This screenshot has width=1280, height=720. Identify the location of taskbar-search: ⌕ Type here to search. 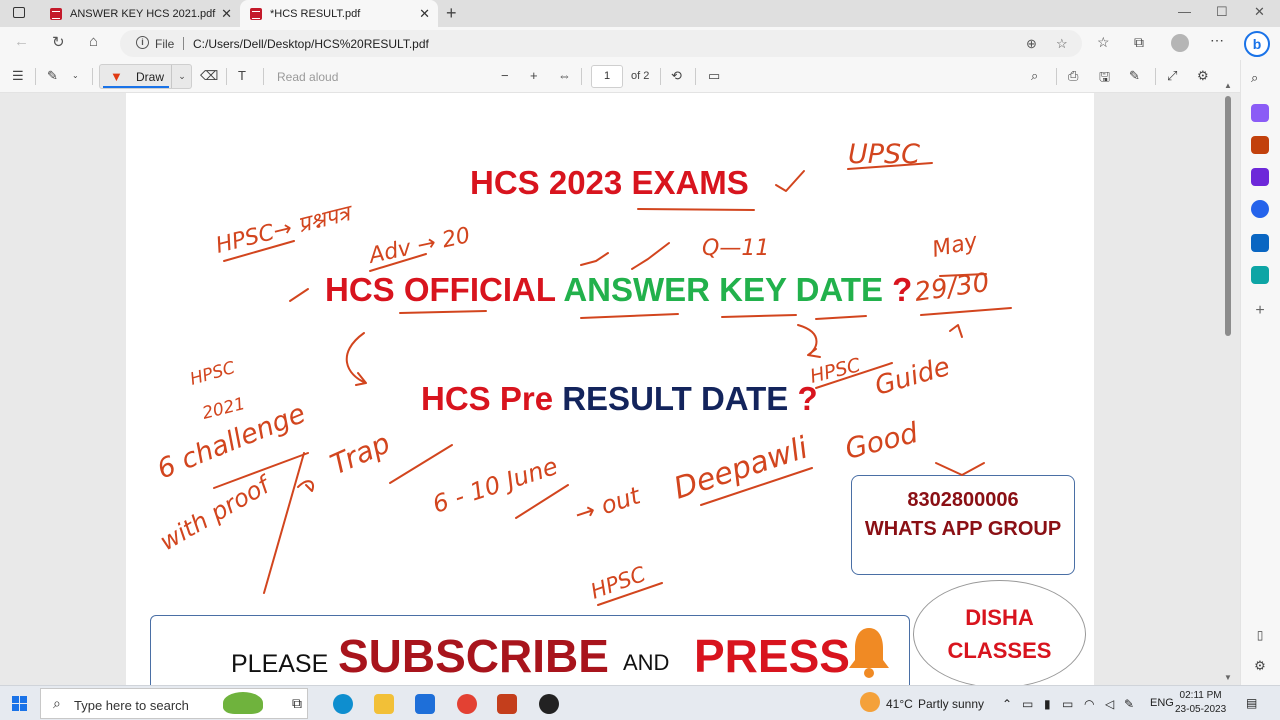
(174, 703).